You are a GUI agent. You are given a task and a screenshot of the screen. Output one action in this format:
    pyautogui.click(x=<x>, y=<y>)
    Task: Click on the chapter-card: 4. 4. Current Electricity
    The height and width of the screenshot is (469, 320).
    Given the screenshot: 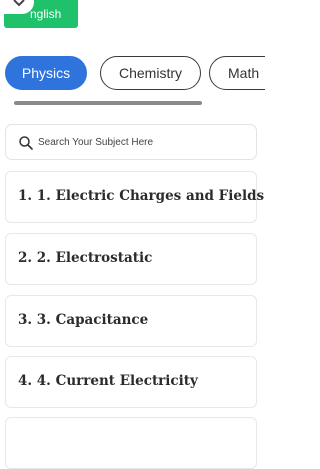 What is the action you would take?
    pyautogui.click(x=131, y=382)
    